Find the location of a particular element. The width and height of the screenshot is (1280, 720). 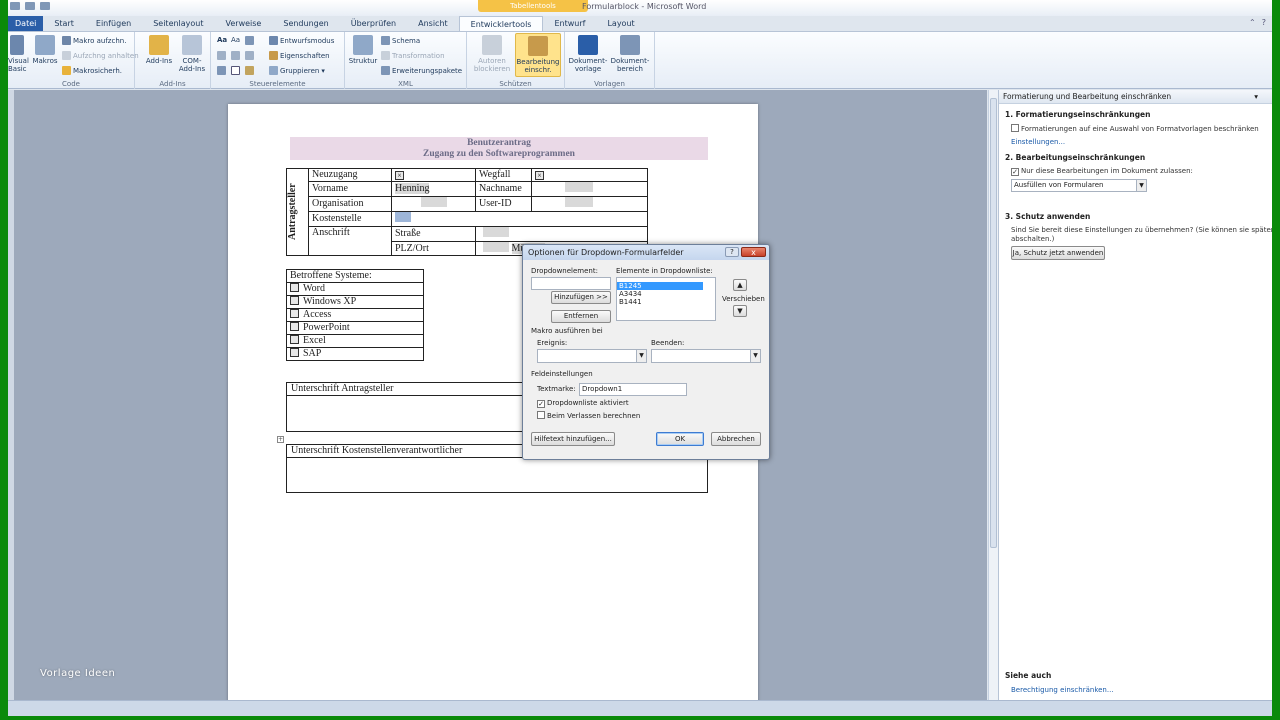

undo-icon is located at coordinates (30, 6).